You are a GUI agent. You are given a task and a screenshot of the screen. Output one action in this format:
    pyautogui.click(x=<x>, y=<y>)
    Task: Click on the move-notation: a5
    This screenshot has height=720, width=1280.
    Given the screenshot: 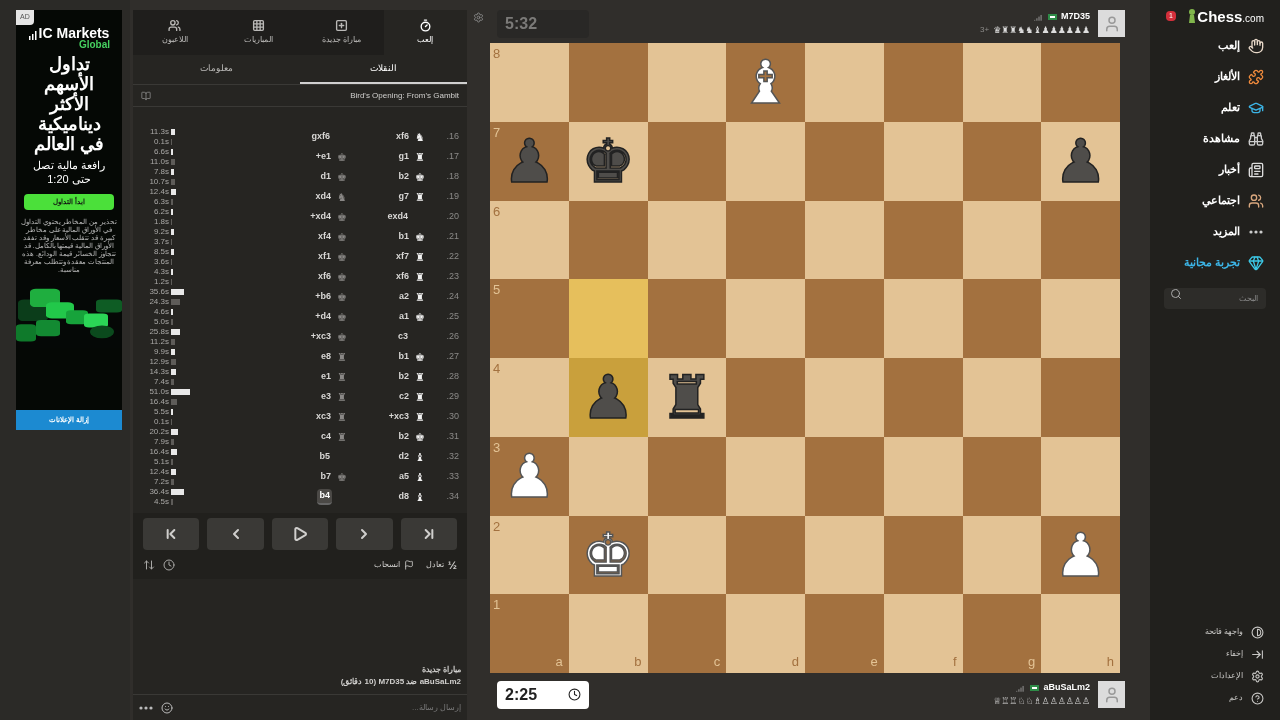 What is the action you would take?
    pyautogui.click(x=404, y=477)
    